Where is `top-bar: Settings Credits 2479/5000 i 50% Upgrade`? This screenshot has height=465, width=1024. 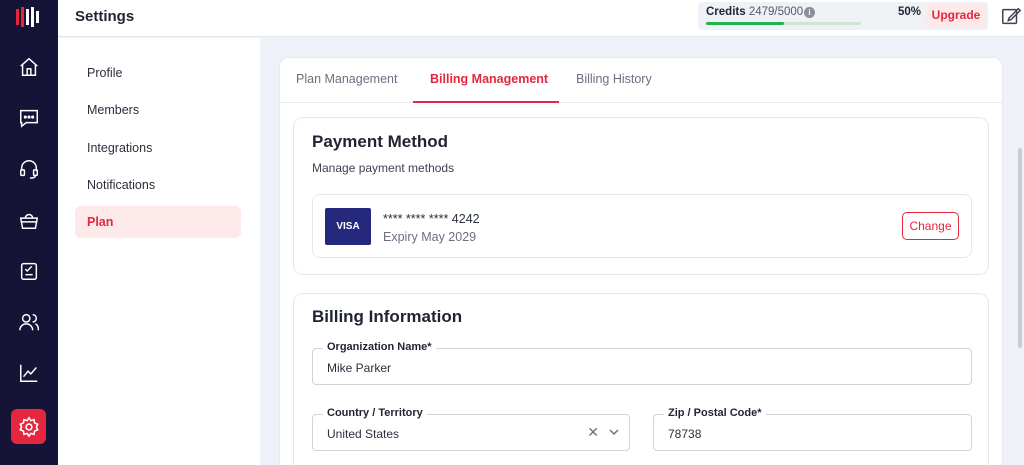
top-bar: Settings Credits 2479/5000 i 50% Upgrade is located at coordinates (541, 18).